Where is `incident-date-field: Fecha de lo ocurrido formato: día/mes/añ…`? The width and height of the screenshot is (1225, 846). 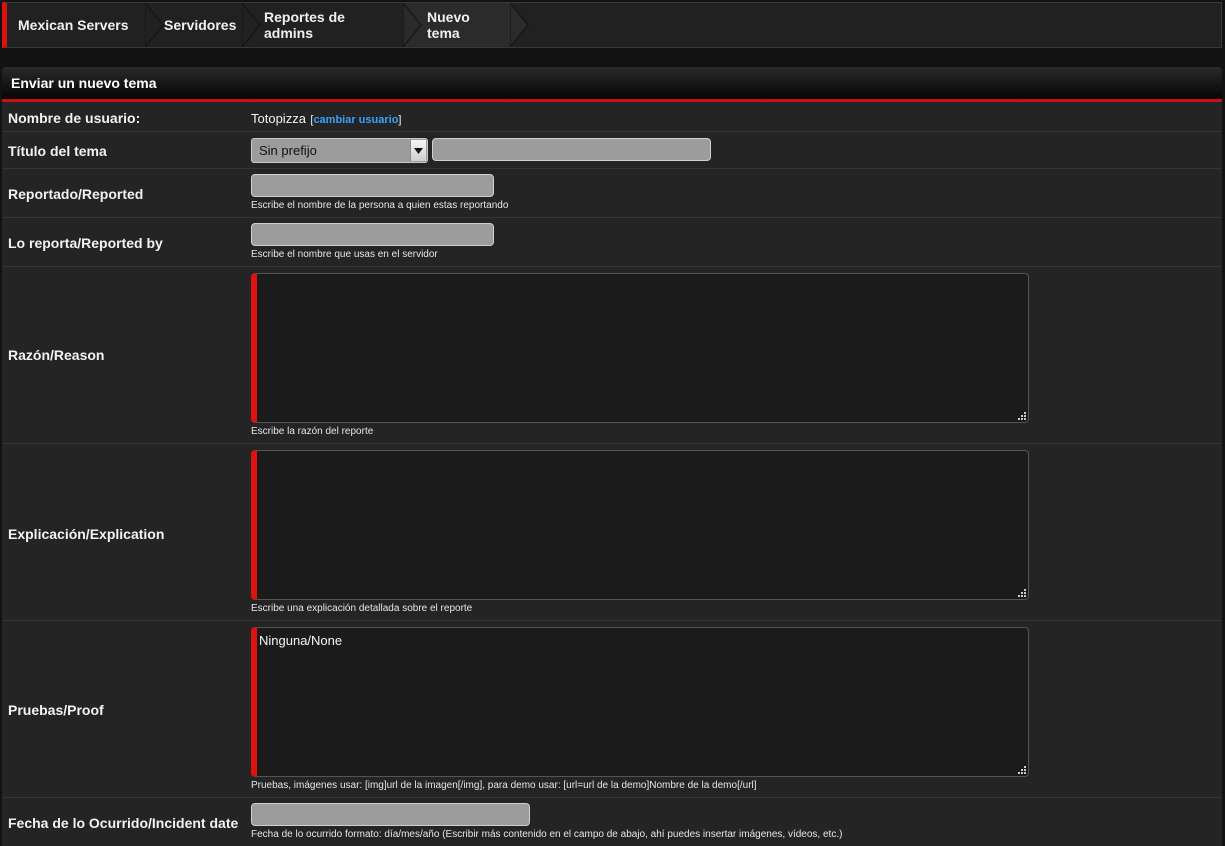 incident-date-field: Fecha de lo ocurrido formato: día/mes/añ… is located at coordinates (546, 821).